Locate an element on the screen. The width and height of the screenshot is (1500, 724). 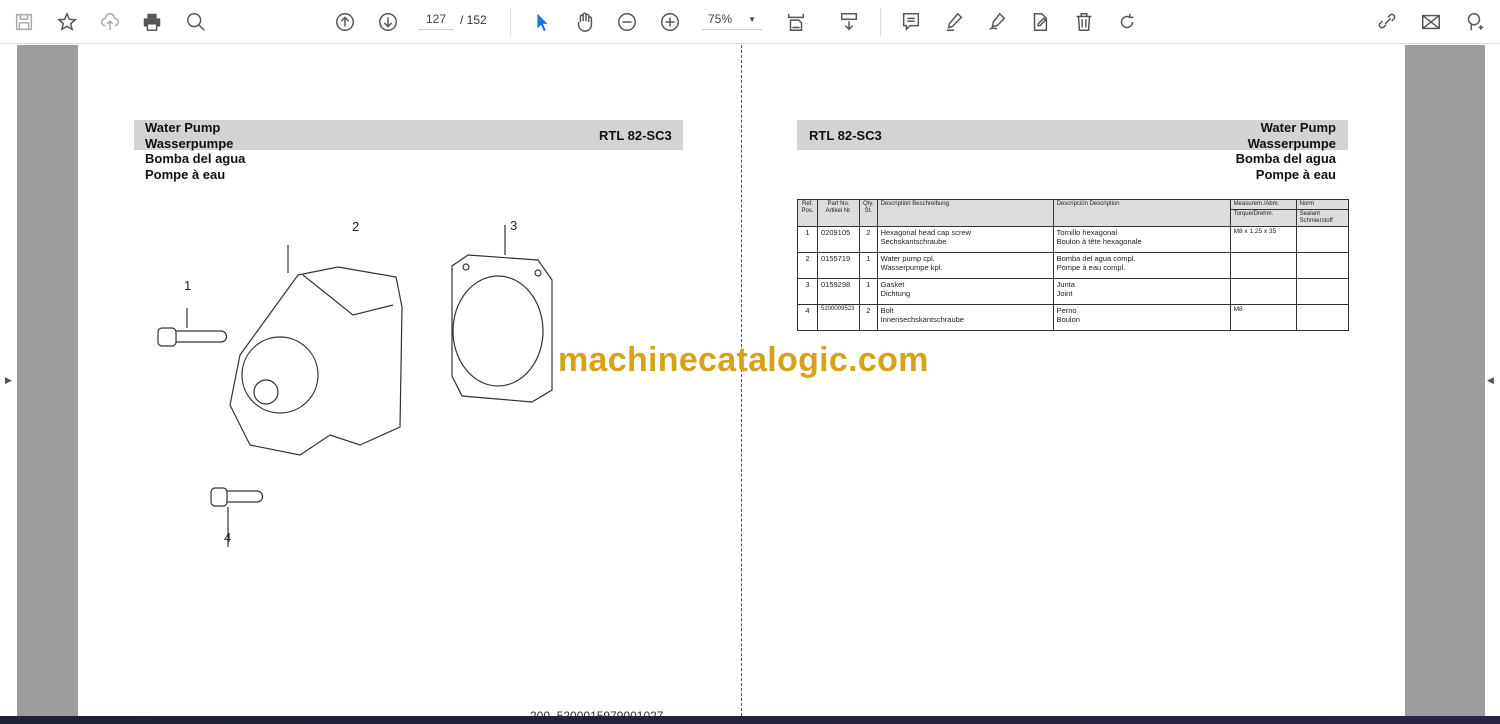
zoom-select: 75% ▼ is located at coordinates (732, 21).